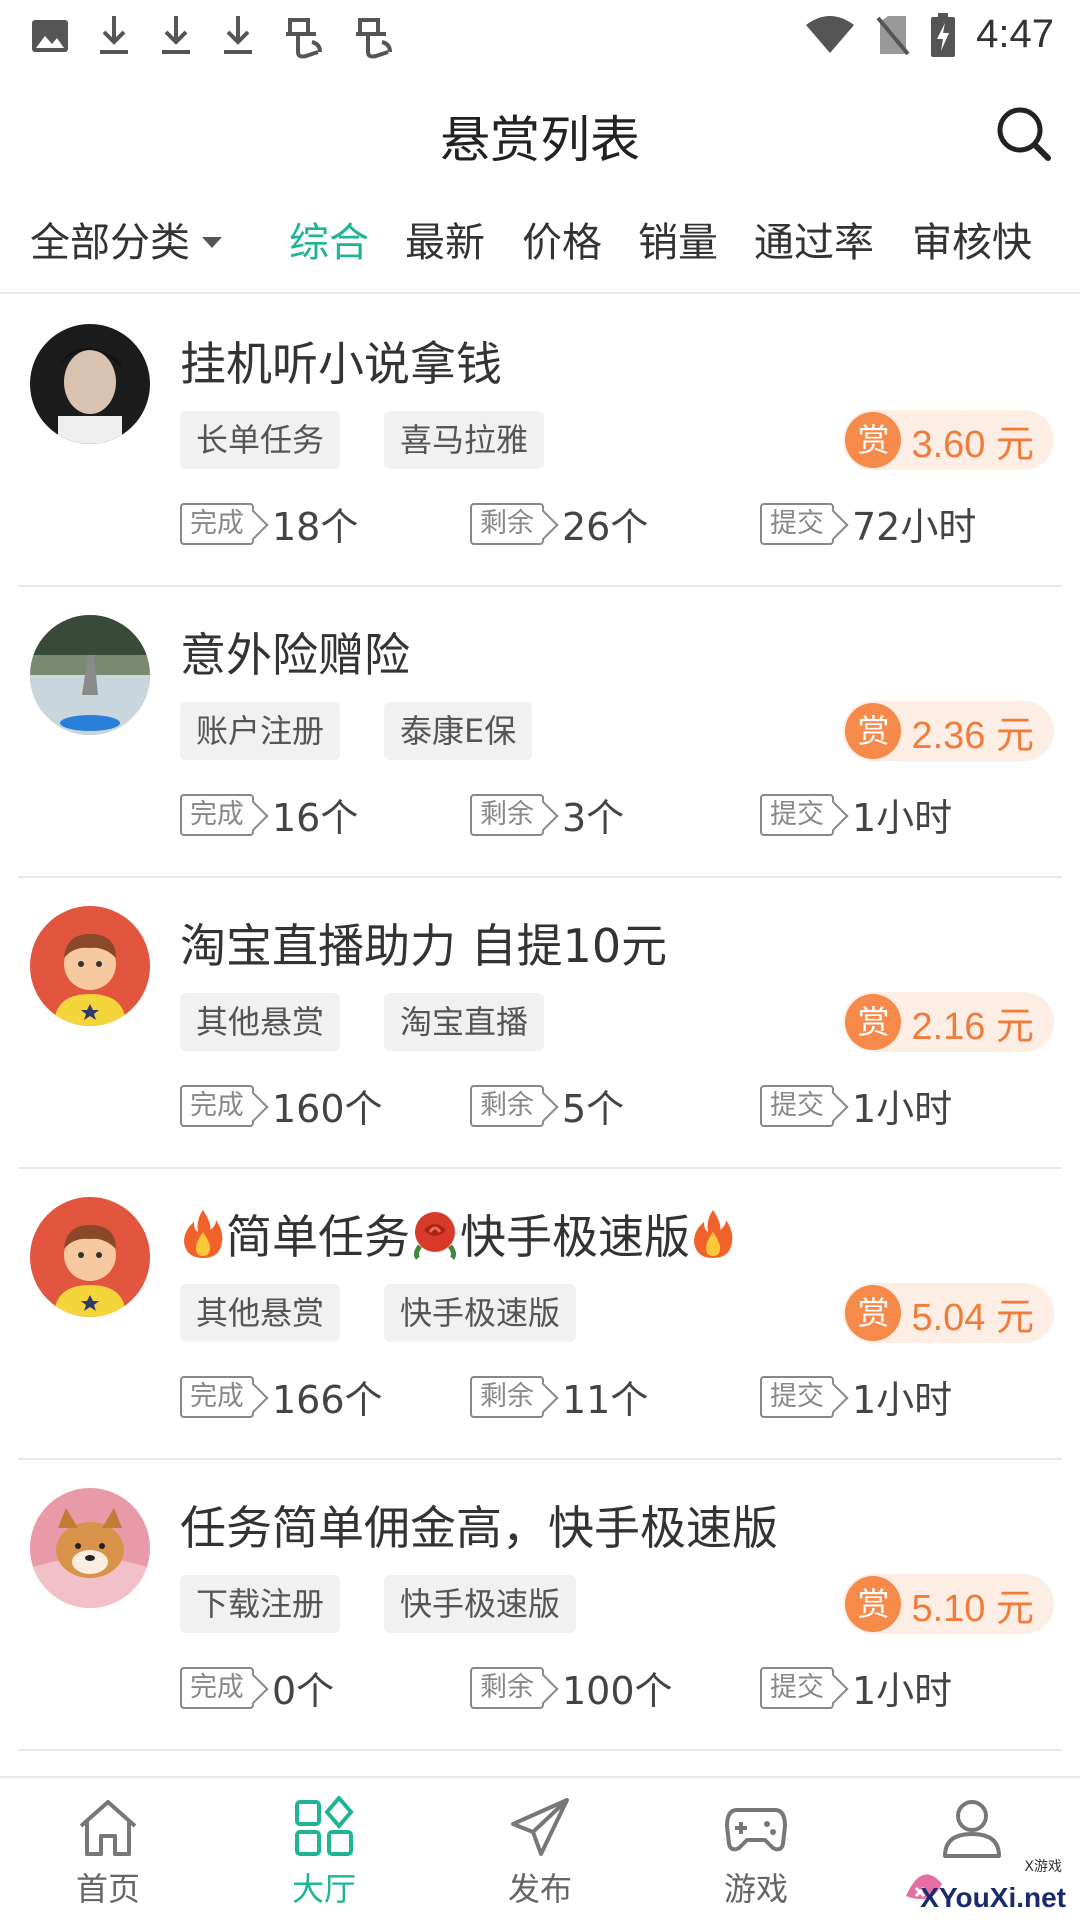  What do you see at coordinates (260, 440) in the screenshot?
I see `task-tag: 长单任务` at bounding box center [260, 440].